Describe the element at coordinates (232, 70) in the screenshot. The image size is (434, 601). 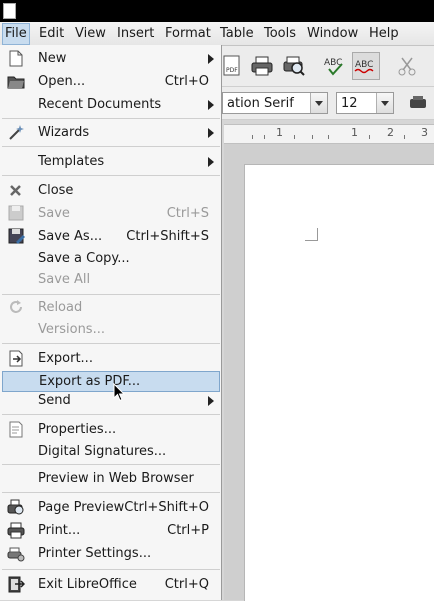
I see `pdf-badge-text: PDF` at that location.